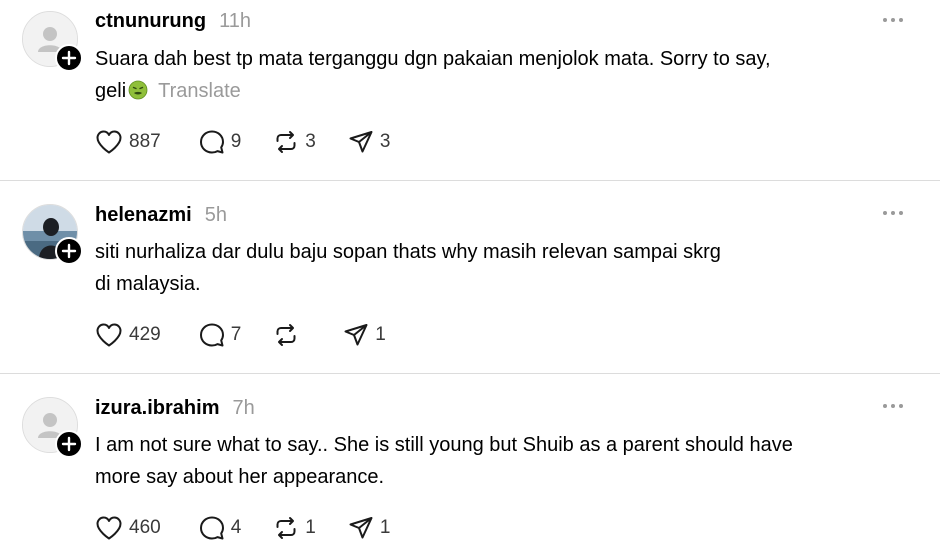  What do you see at coordinates (145, 334) in the screenshot?
I see `like-count: 429` at bounding box center [145, 334].